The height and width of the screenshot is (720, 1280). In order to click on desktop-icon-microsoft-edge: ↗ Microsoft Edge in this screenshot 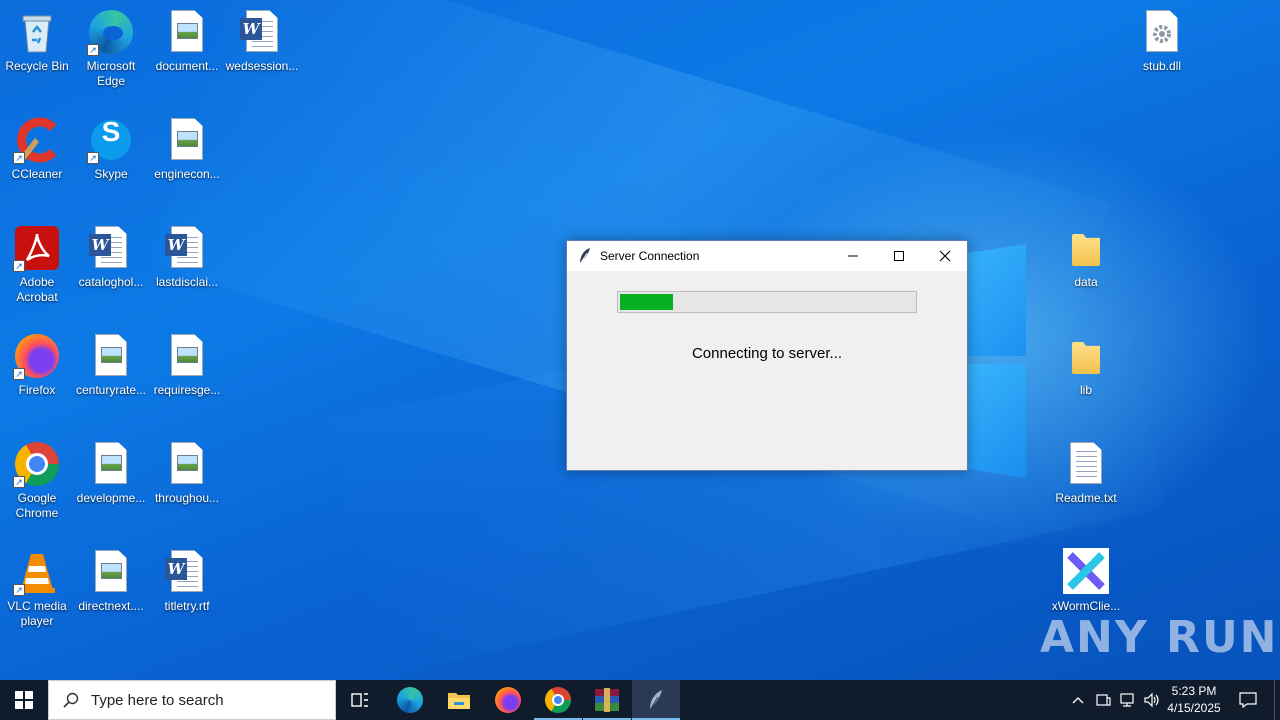, I will do `click(111, 48)`.